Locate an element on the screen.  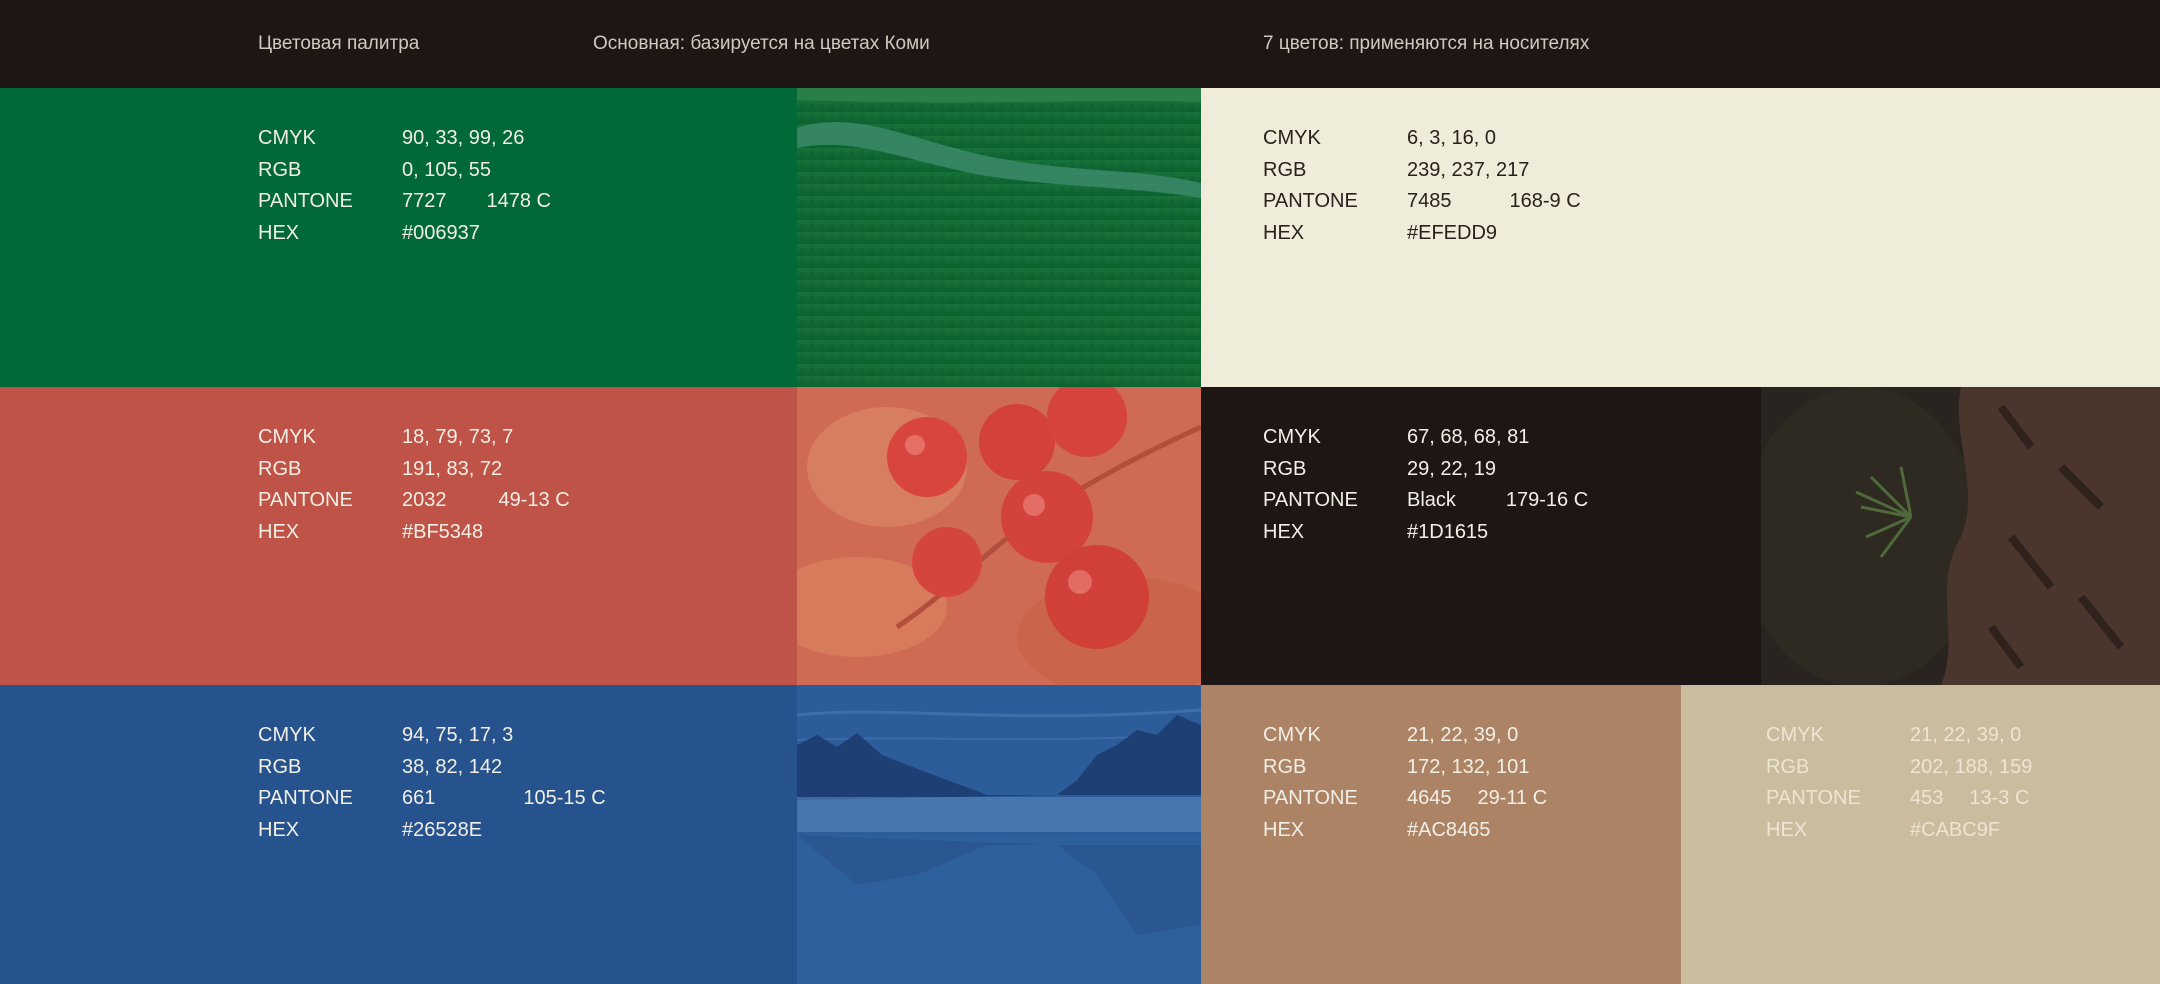
spec-row-rgb: RGB 38, 82, 142 is located at coordinates (432, 768).